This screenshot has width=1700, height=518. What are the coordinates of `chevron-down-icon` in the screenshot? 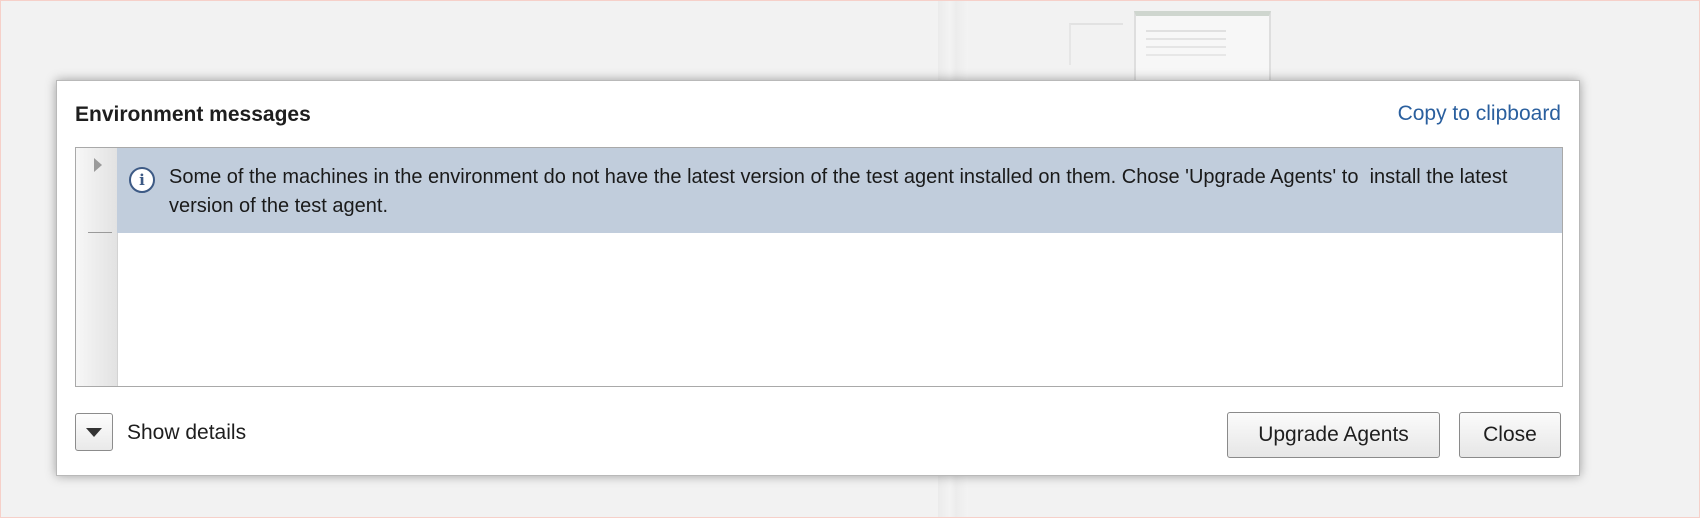 It's located at (94, 432).